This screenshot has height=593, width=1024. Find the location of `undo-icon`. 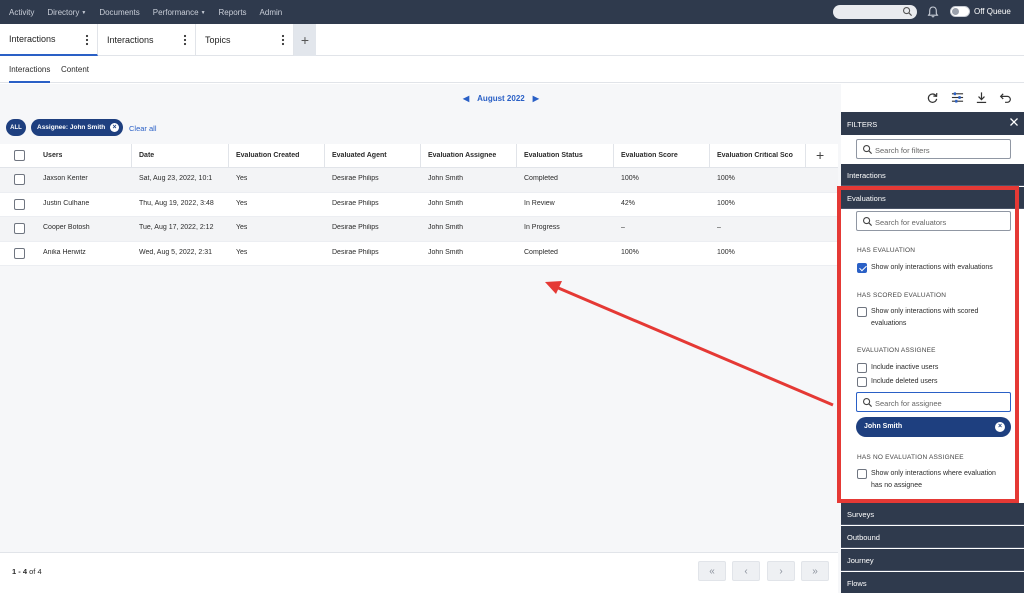

undo-icon is located at coordinates (1005, 97).